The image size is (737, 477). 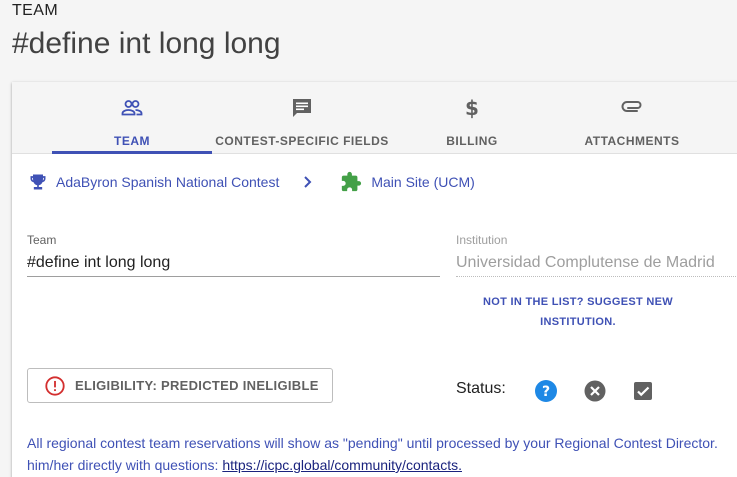 I want to click on notice-line-2-text: him/her directly with questions:, so click(x=125, y=465).